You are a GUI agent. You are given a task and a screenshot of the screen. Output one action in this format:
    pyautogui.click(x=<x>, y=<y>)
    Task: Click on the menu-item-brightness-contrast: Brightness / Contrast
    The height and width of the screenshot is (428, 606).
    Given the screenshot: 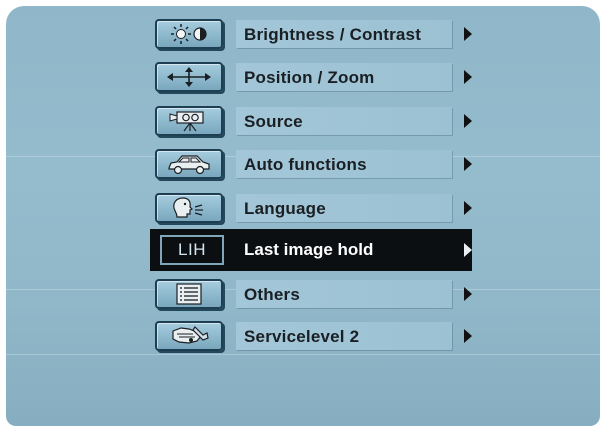 What is the action you would take?
    pyautogui.click(x=303, y=34)
    